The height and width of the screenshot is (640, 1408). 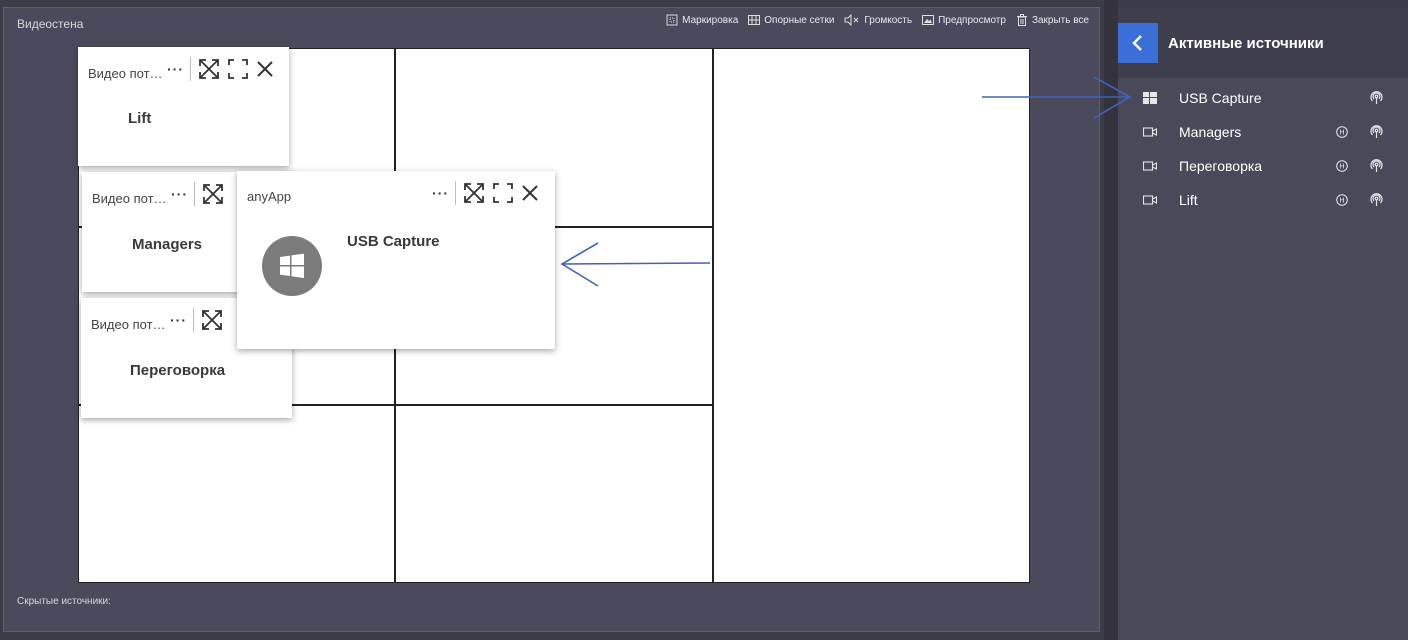 What do you see at coordinates (140, 118) in the screenshot?
I see `source-name: Lift` at bounding box center [140, 118].